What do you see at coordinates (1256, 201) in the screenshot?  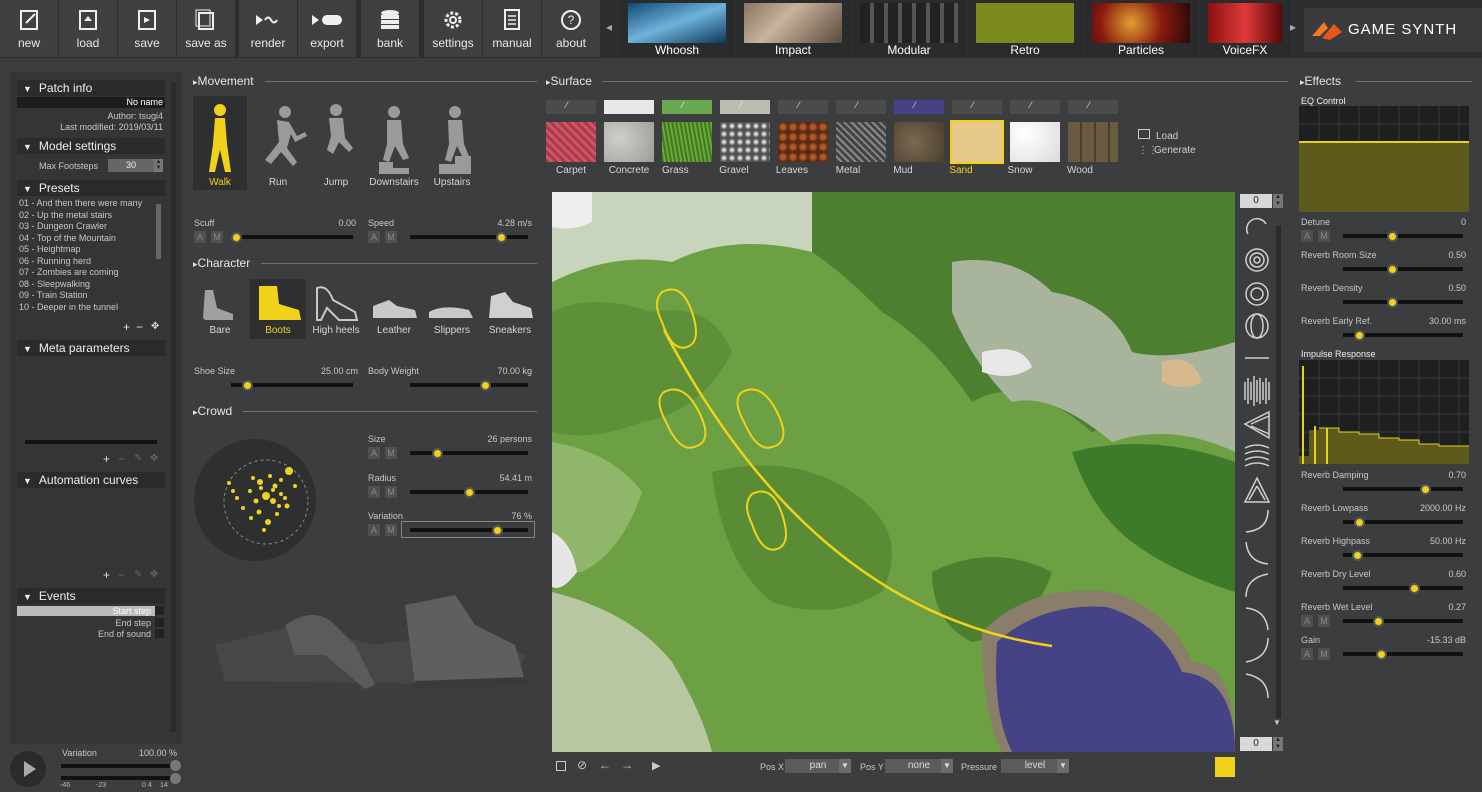 I see `top-counter: 0` at bounding box center [1256, 201].